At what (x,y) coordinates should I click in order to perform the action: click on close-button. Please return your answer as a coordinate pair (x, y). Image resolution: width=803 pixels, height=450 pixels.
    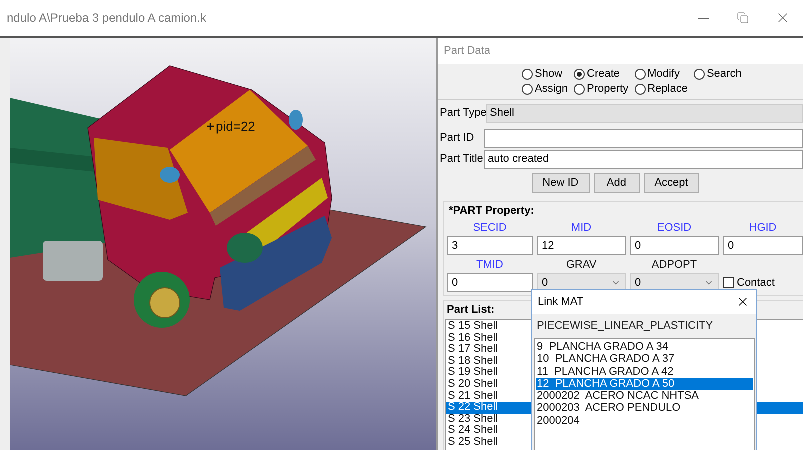
    Looking at the image, I should click on (743, 302).